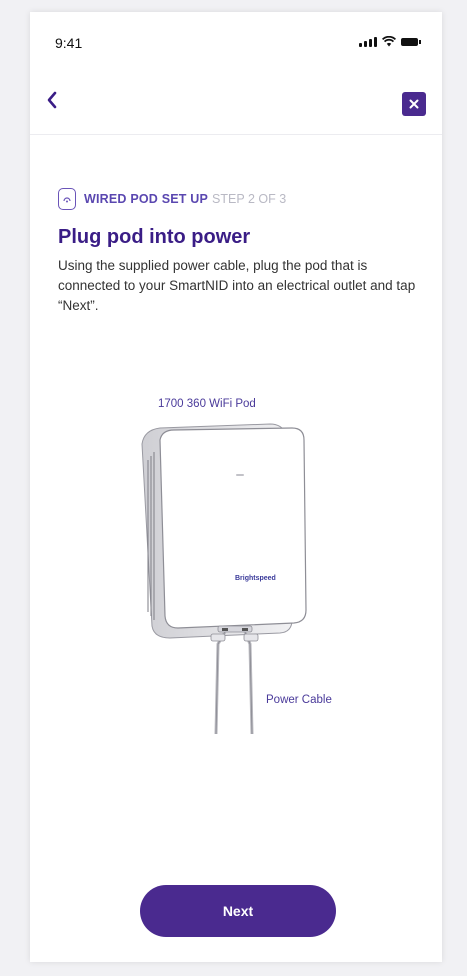 The image size is (467, 976). I want to click on wifi-icon, so click(389, 41).